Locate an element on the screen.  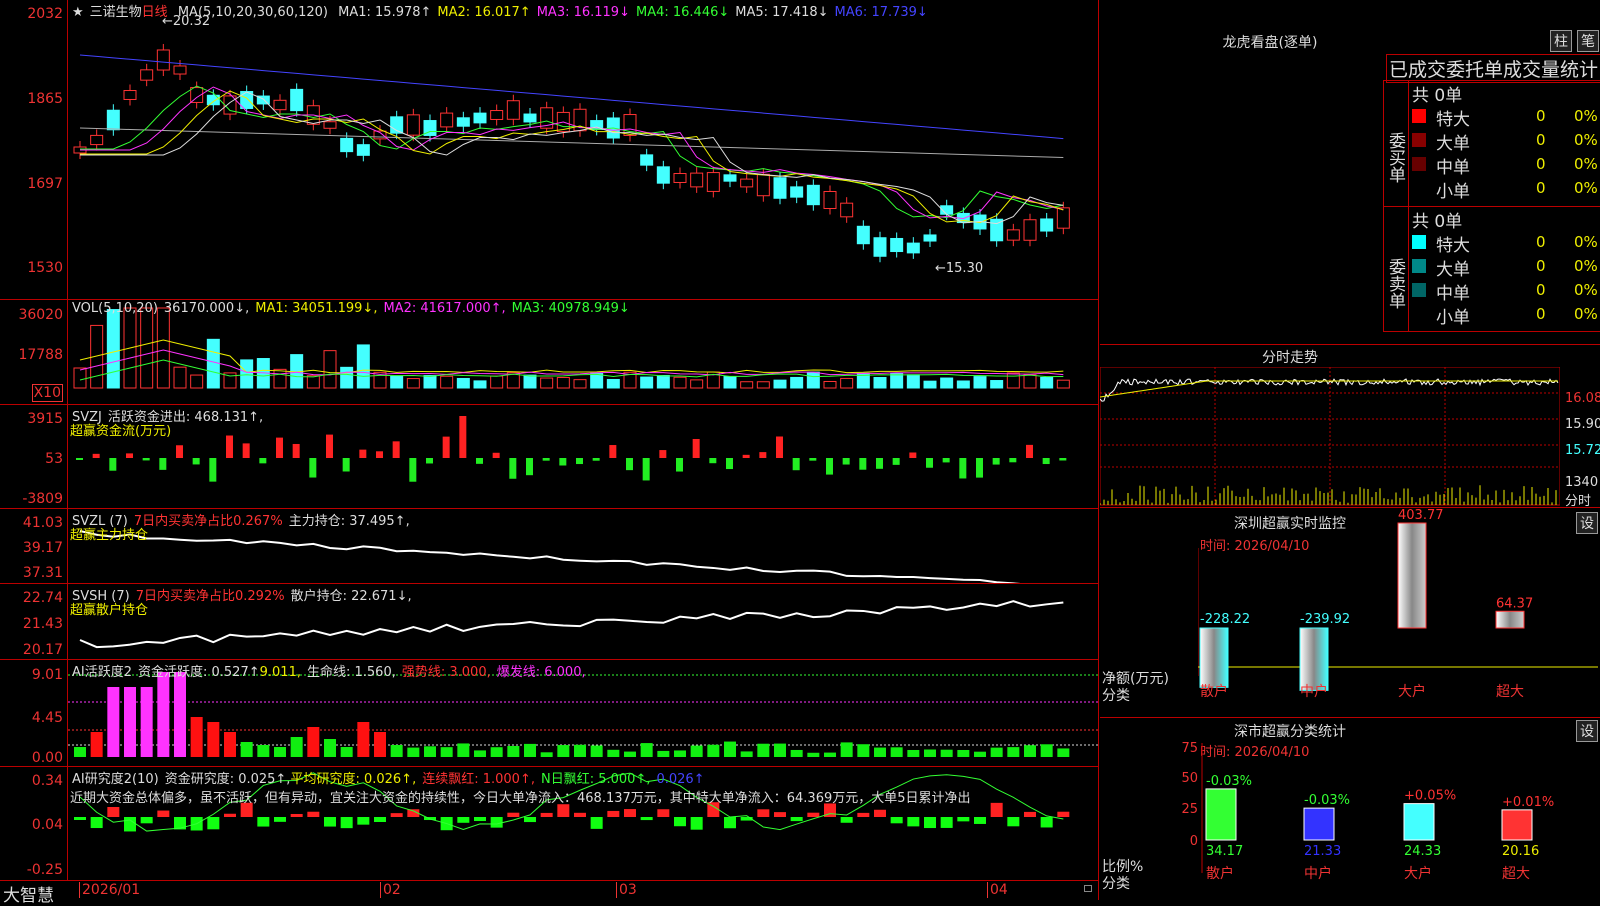
star-icon: ★ is located at coordinates (78, 12).